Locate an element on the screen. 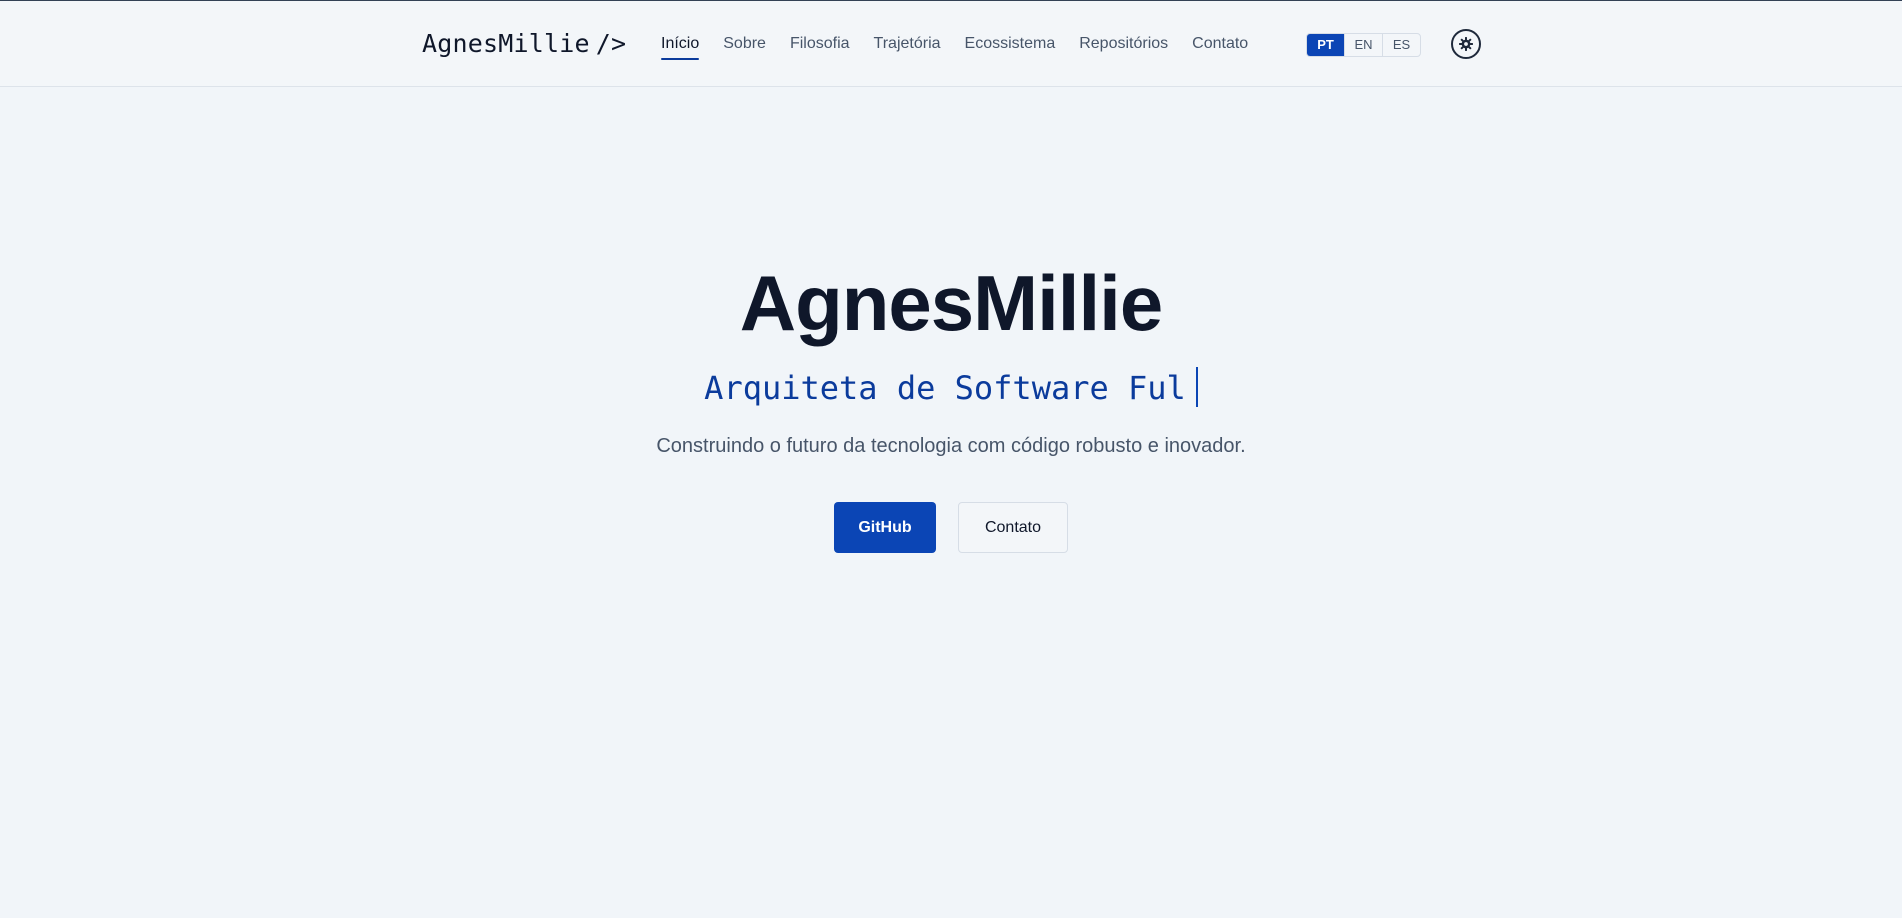 The width and height of the screenshot is (1902, 918). gear-icon is located at coordinates (1466, 44).